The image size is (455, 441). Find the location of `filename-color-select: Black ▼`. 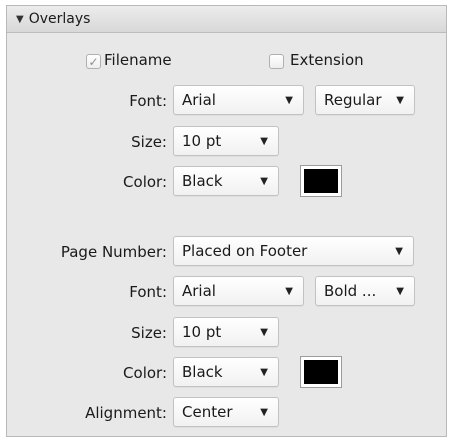

filename-color-select: Black ▼ is located at coordinates (226, 181).